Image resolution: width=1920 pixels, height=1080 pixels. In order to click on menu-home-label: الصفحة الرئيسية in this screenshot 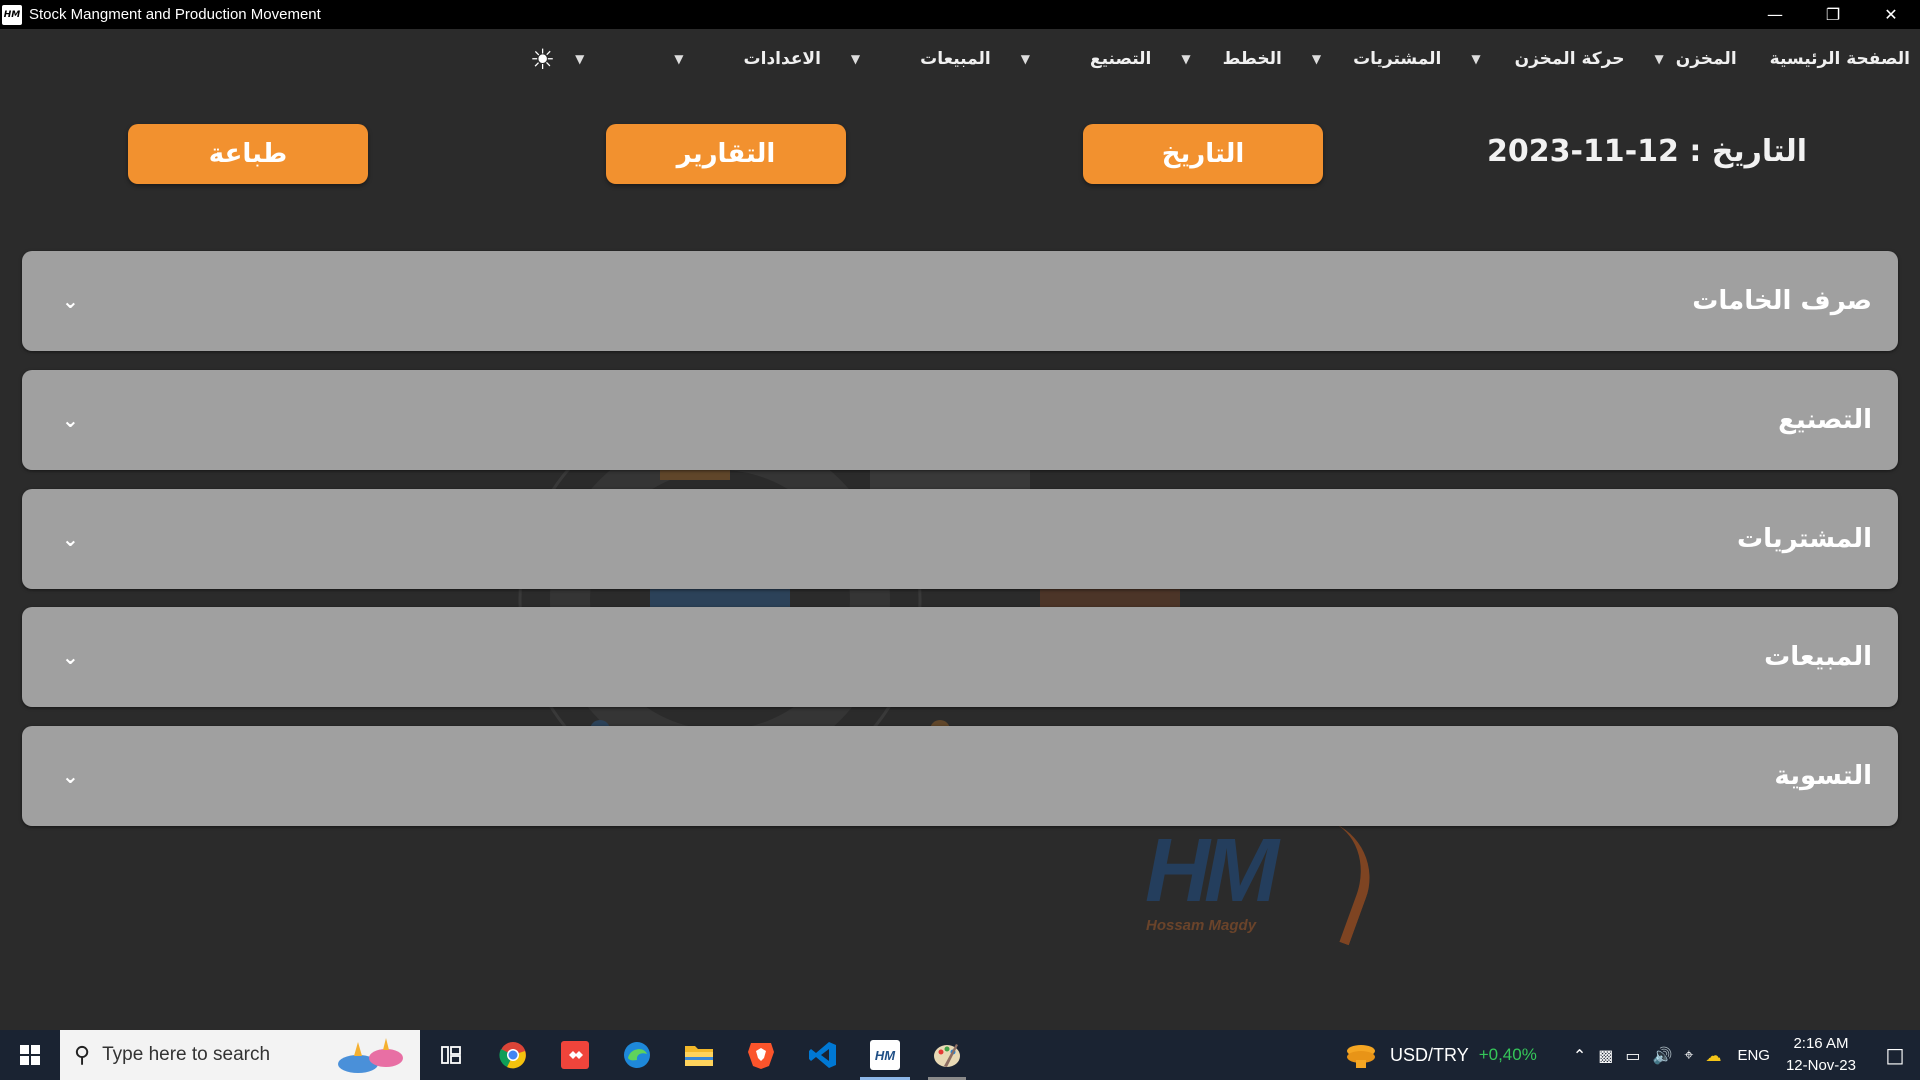, I will do `click(1839, 59)`.